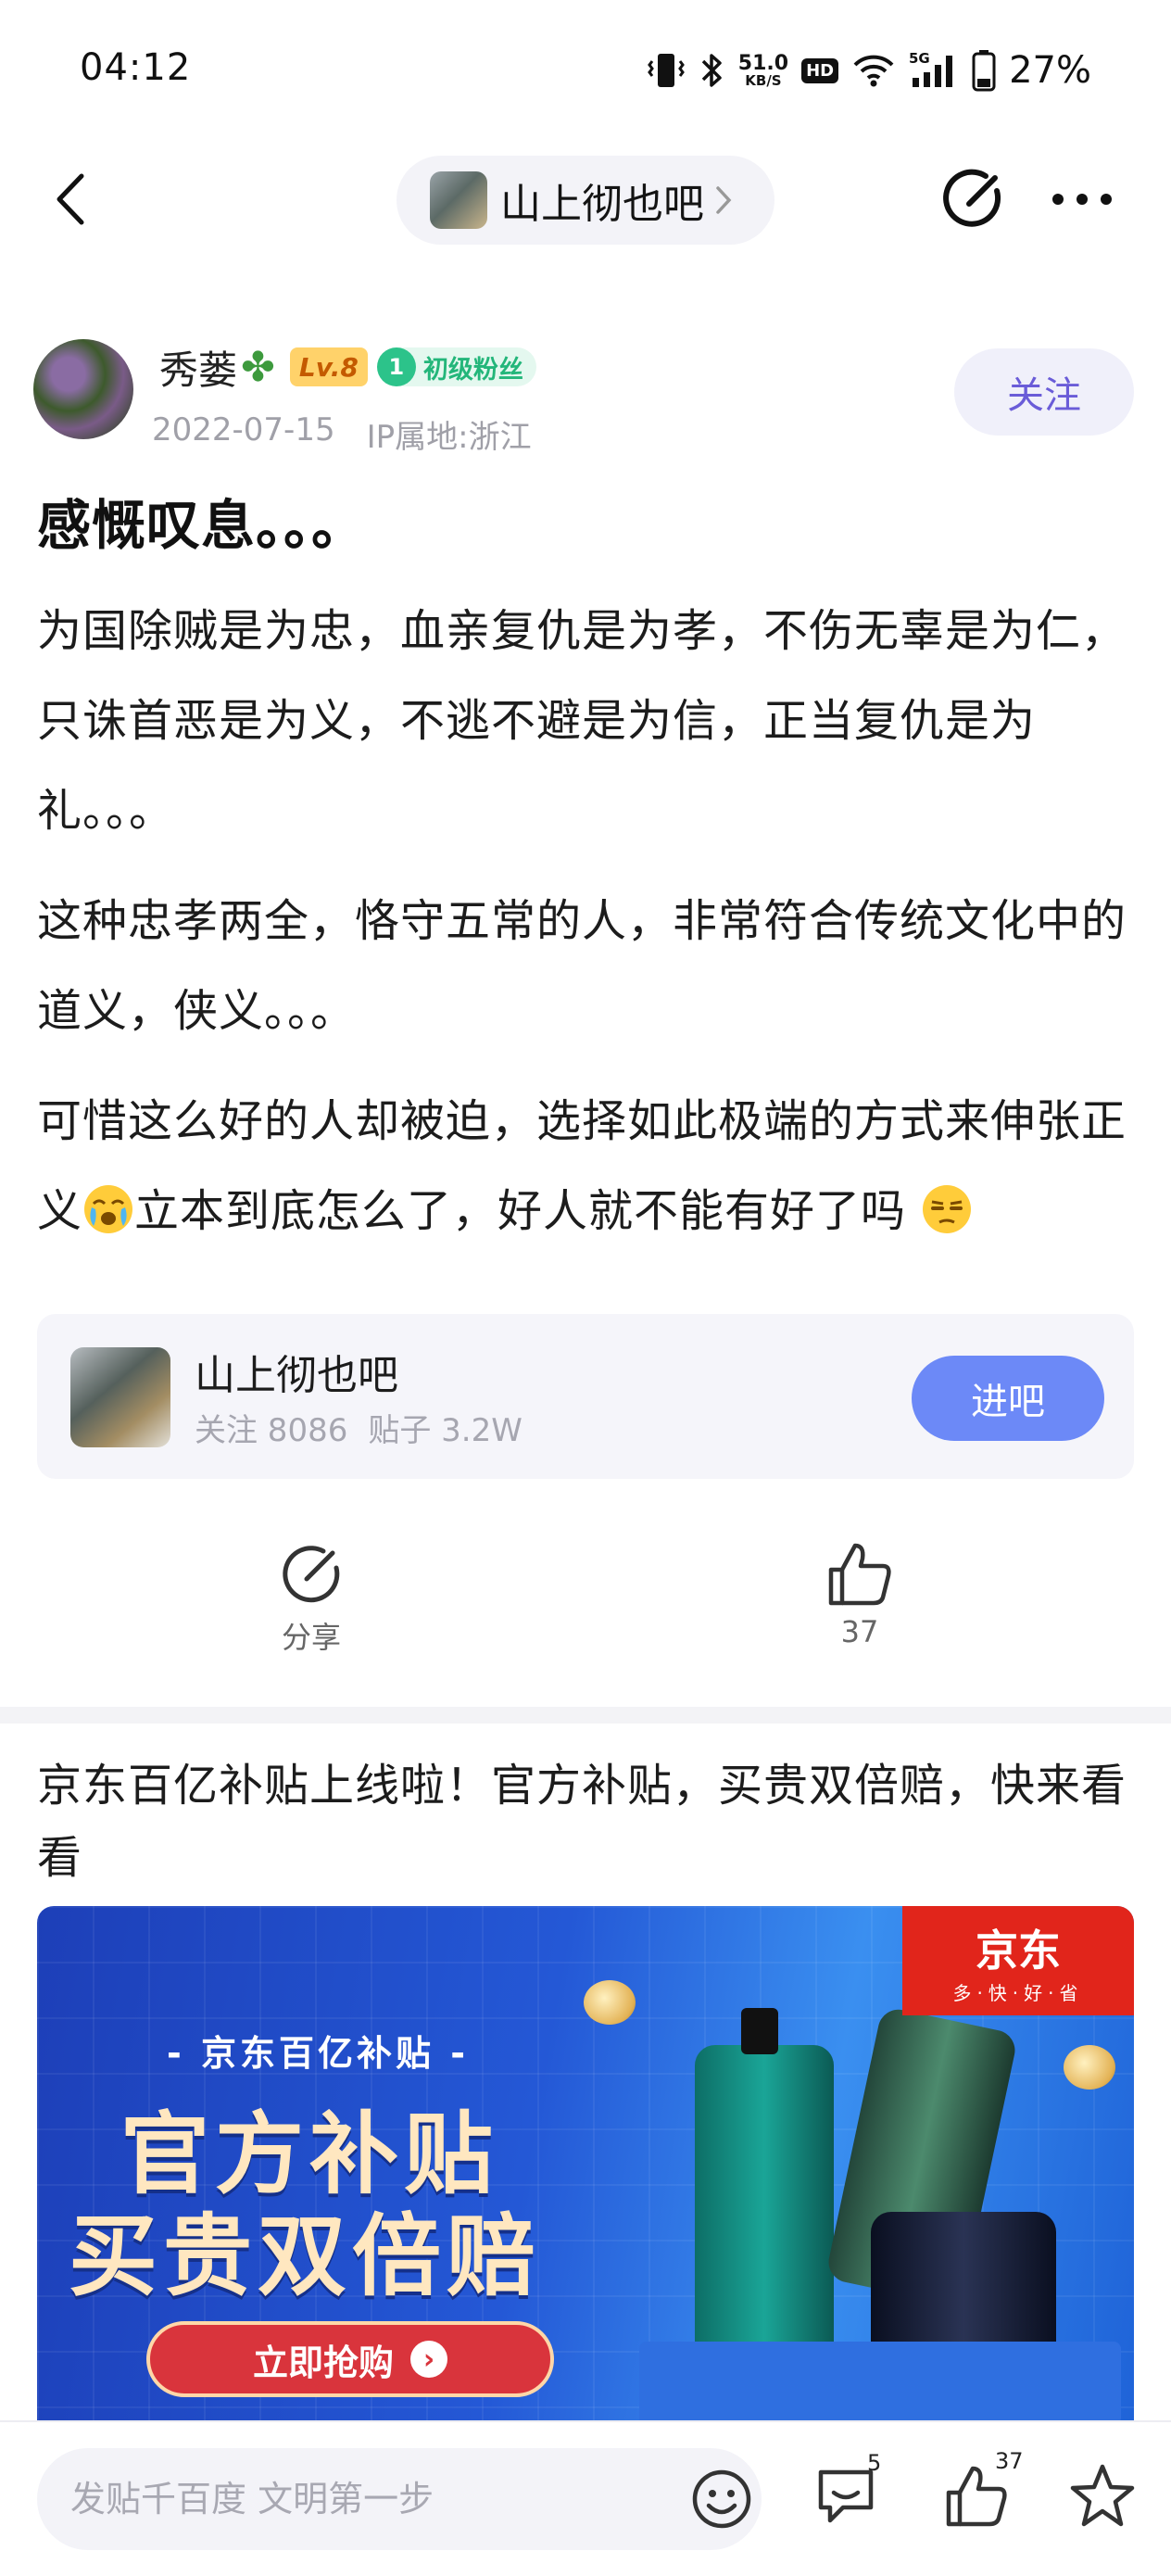 This screenshot has height=2576, width=1171. What do you see at coordinates (136, 68) in the screenshot?
I see `status-time: 04:12` at bounding box center [136, 68].